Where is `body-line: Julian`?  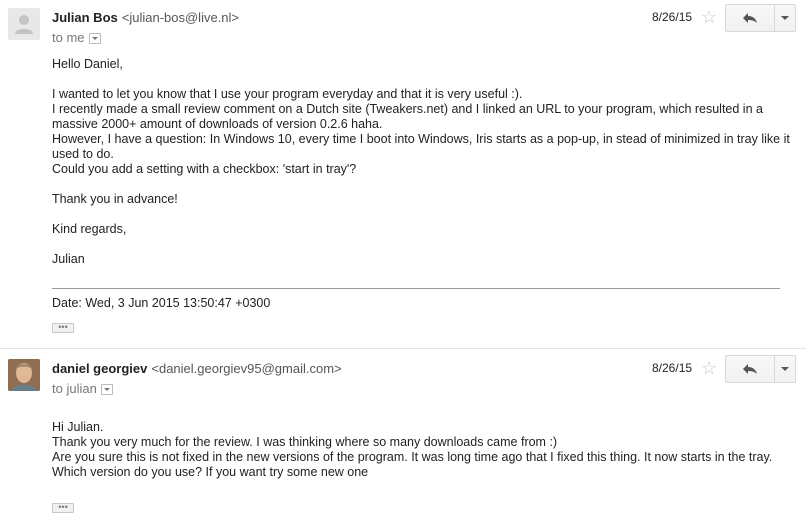 body-line: Julian is located at coordinates (68, 259).